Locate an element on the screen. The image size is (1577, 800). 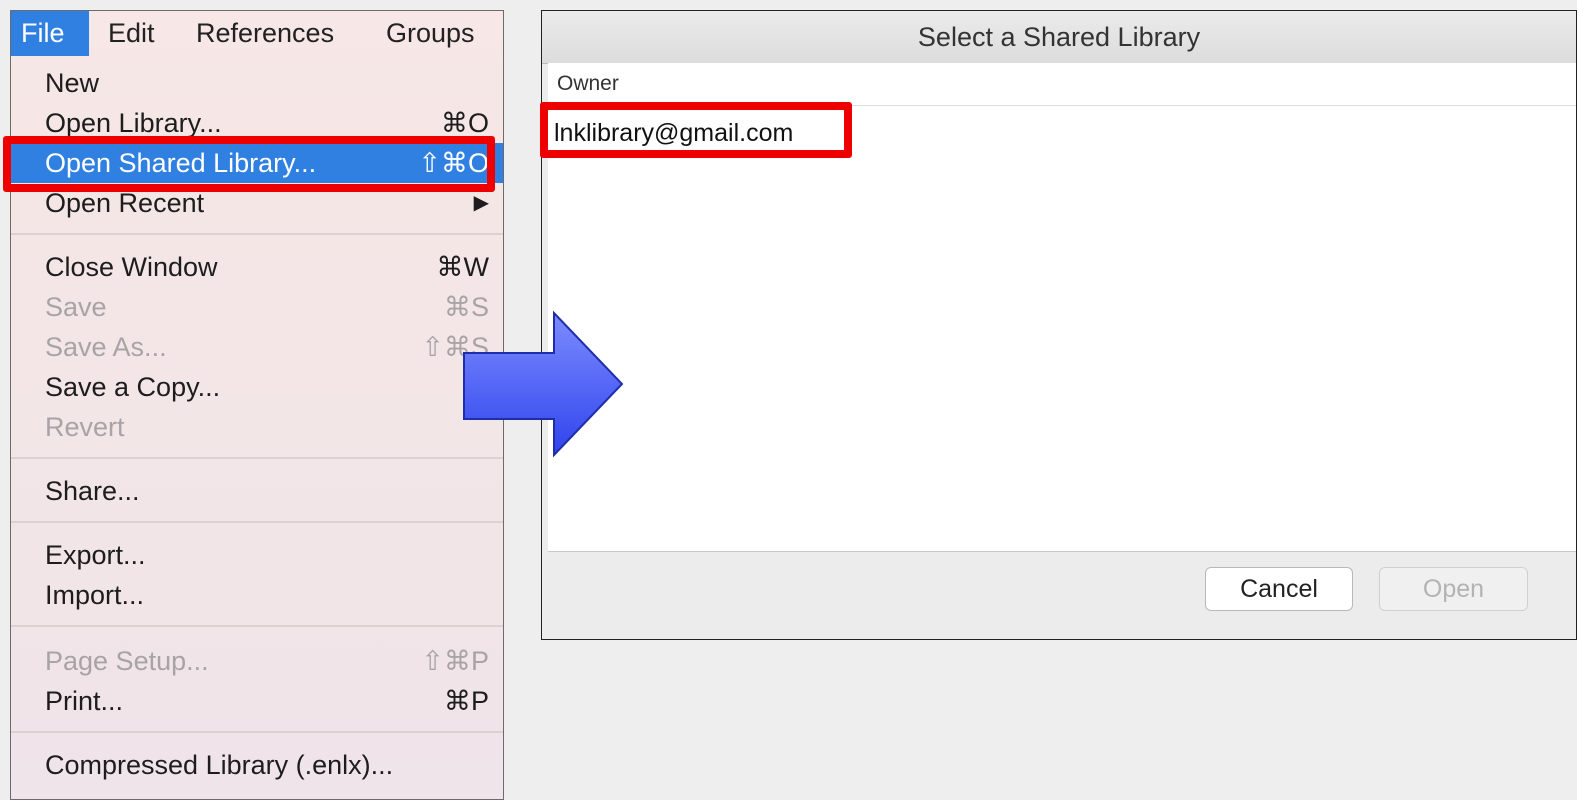
cancel-button: Cancel is located at coordinates (1279, 589).